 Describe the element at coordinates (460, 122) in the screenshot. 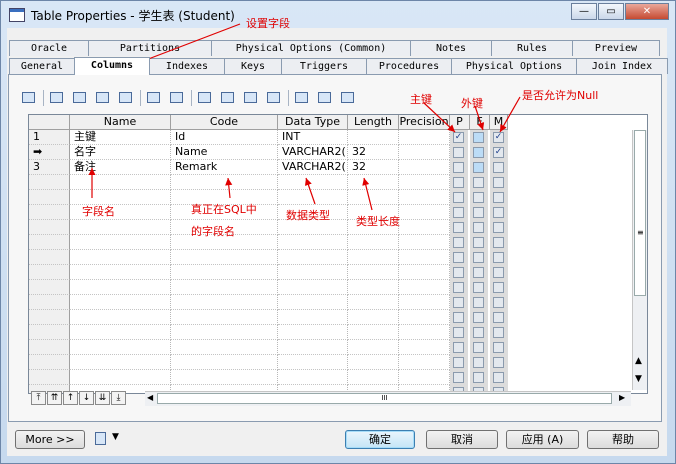

I see `header-p: P` at that location.